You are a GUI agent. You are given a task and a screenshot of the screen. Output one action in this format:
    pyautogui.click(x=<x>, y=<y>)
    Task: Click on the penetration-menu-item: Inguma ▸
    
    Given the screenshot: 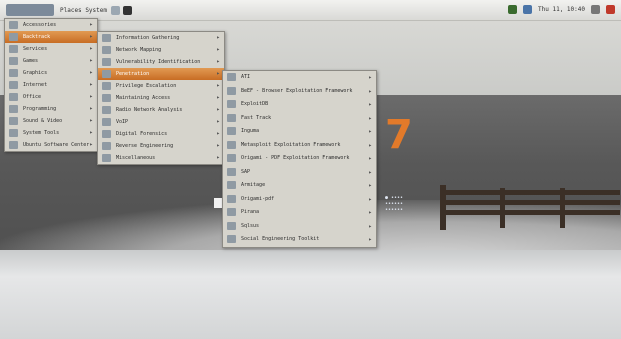 What is the action you would take?
    pyautogui.click(x=299, y=132)
    